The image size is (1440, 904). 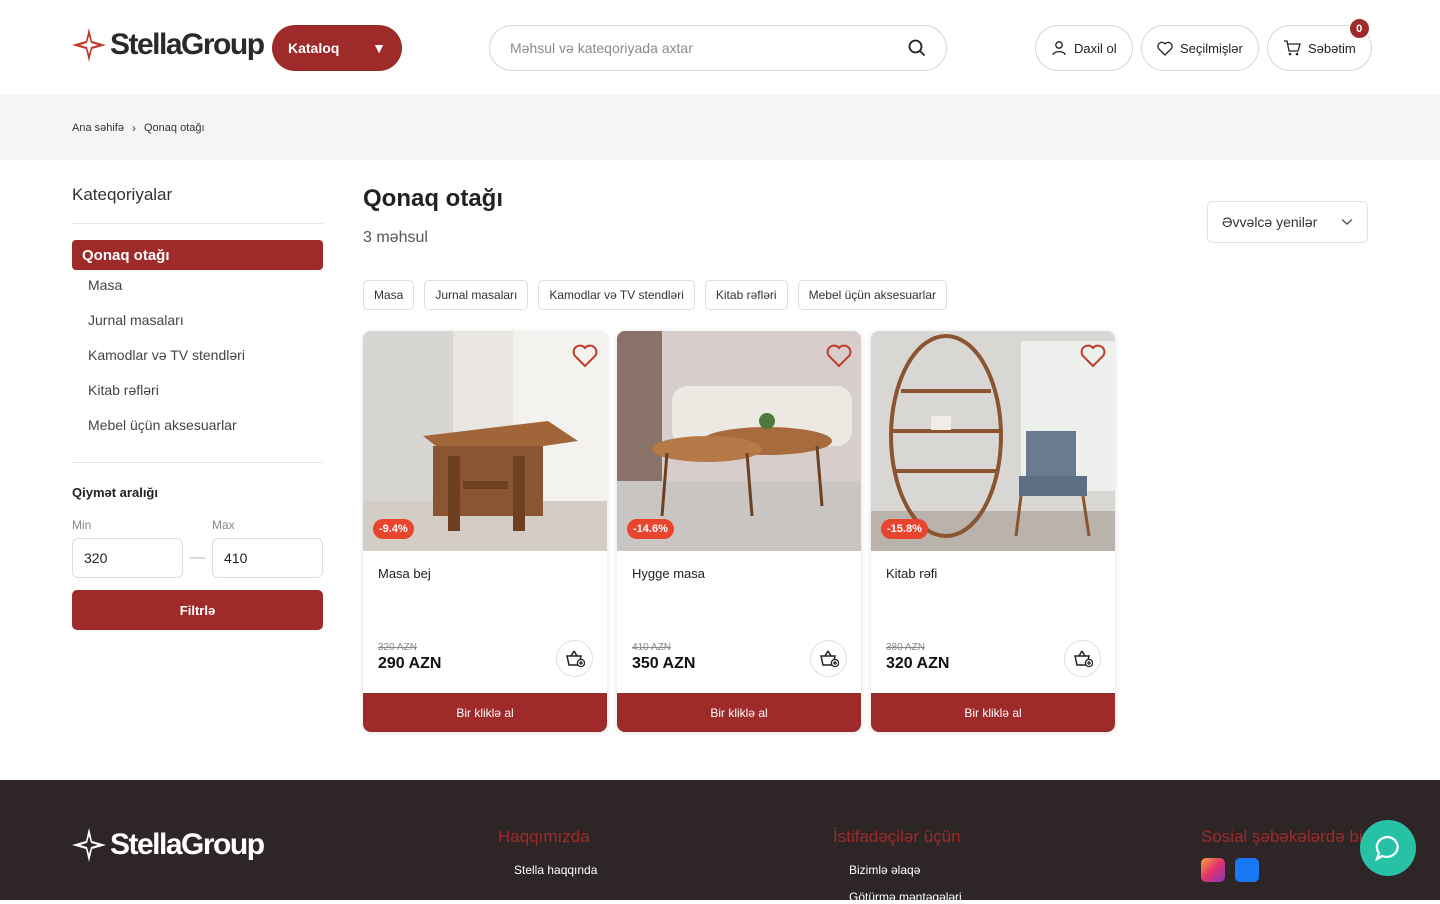 What do you see at coordinates (918, 663) in the screenshot?
I see `price: 320 AZN` at bounding box center [918, 663].